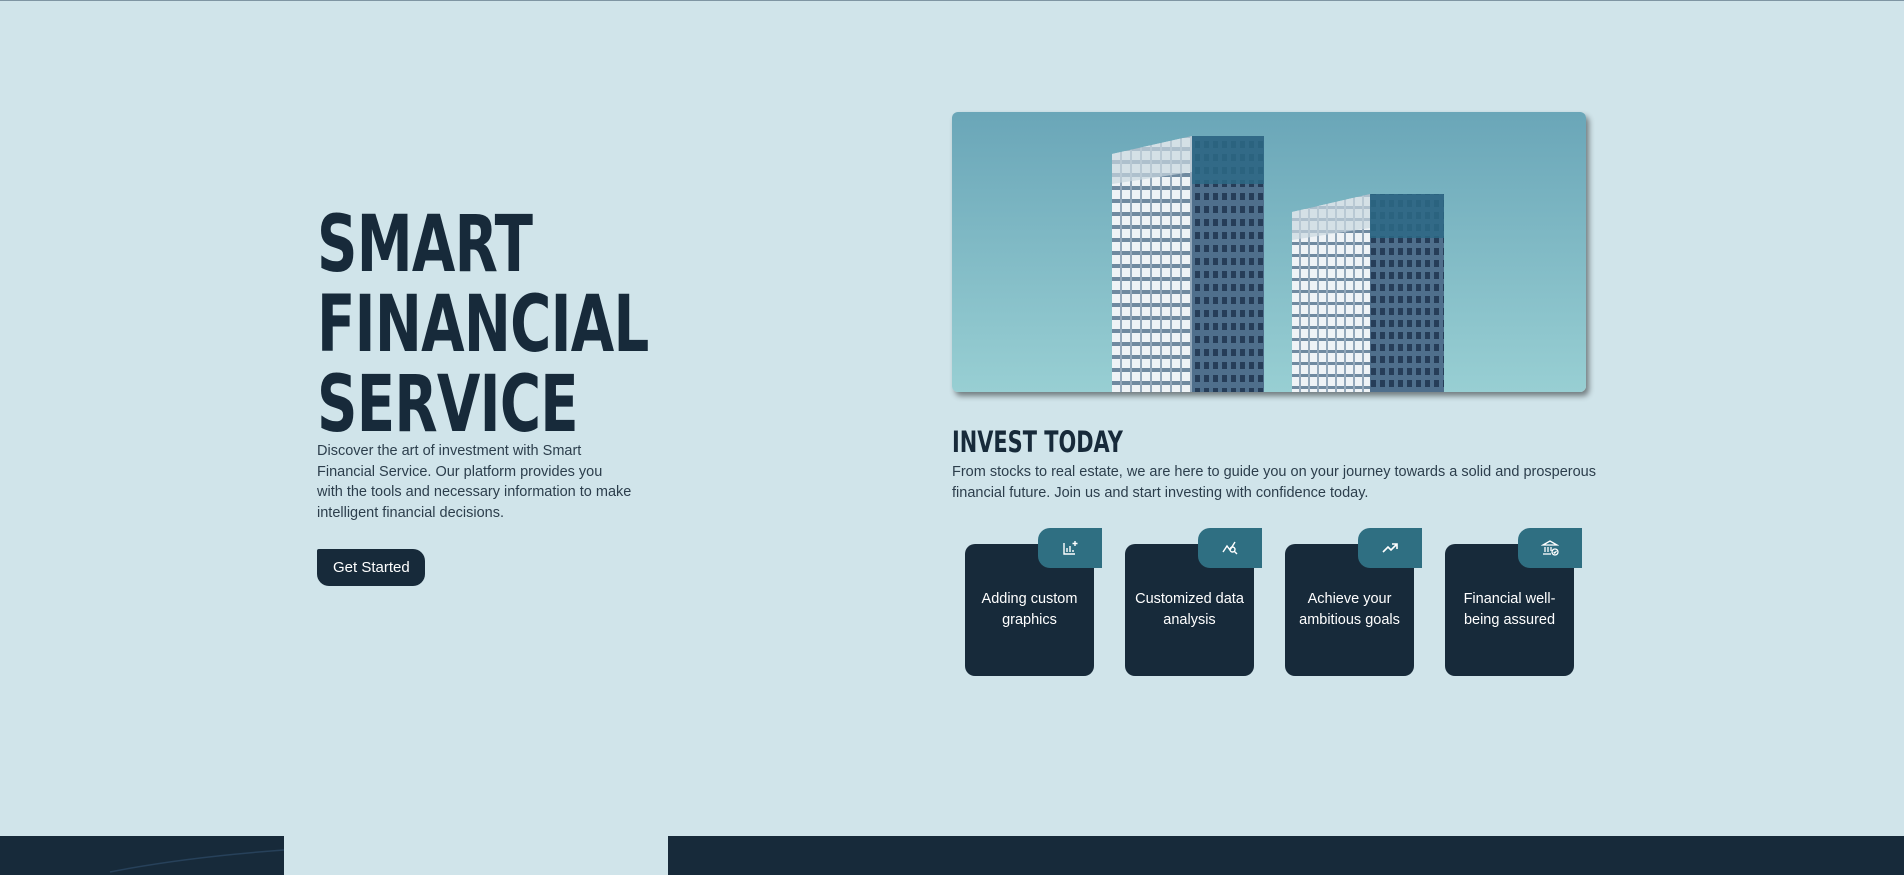 Image resolution: width=1904 pixels, height=875 pixels. I want to click on bank-check-icon, so click(1550, 548).